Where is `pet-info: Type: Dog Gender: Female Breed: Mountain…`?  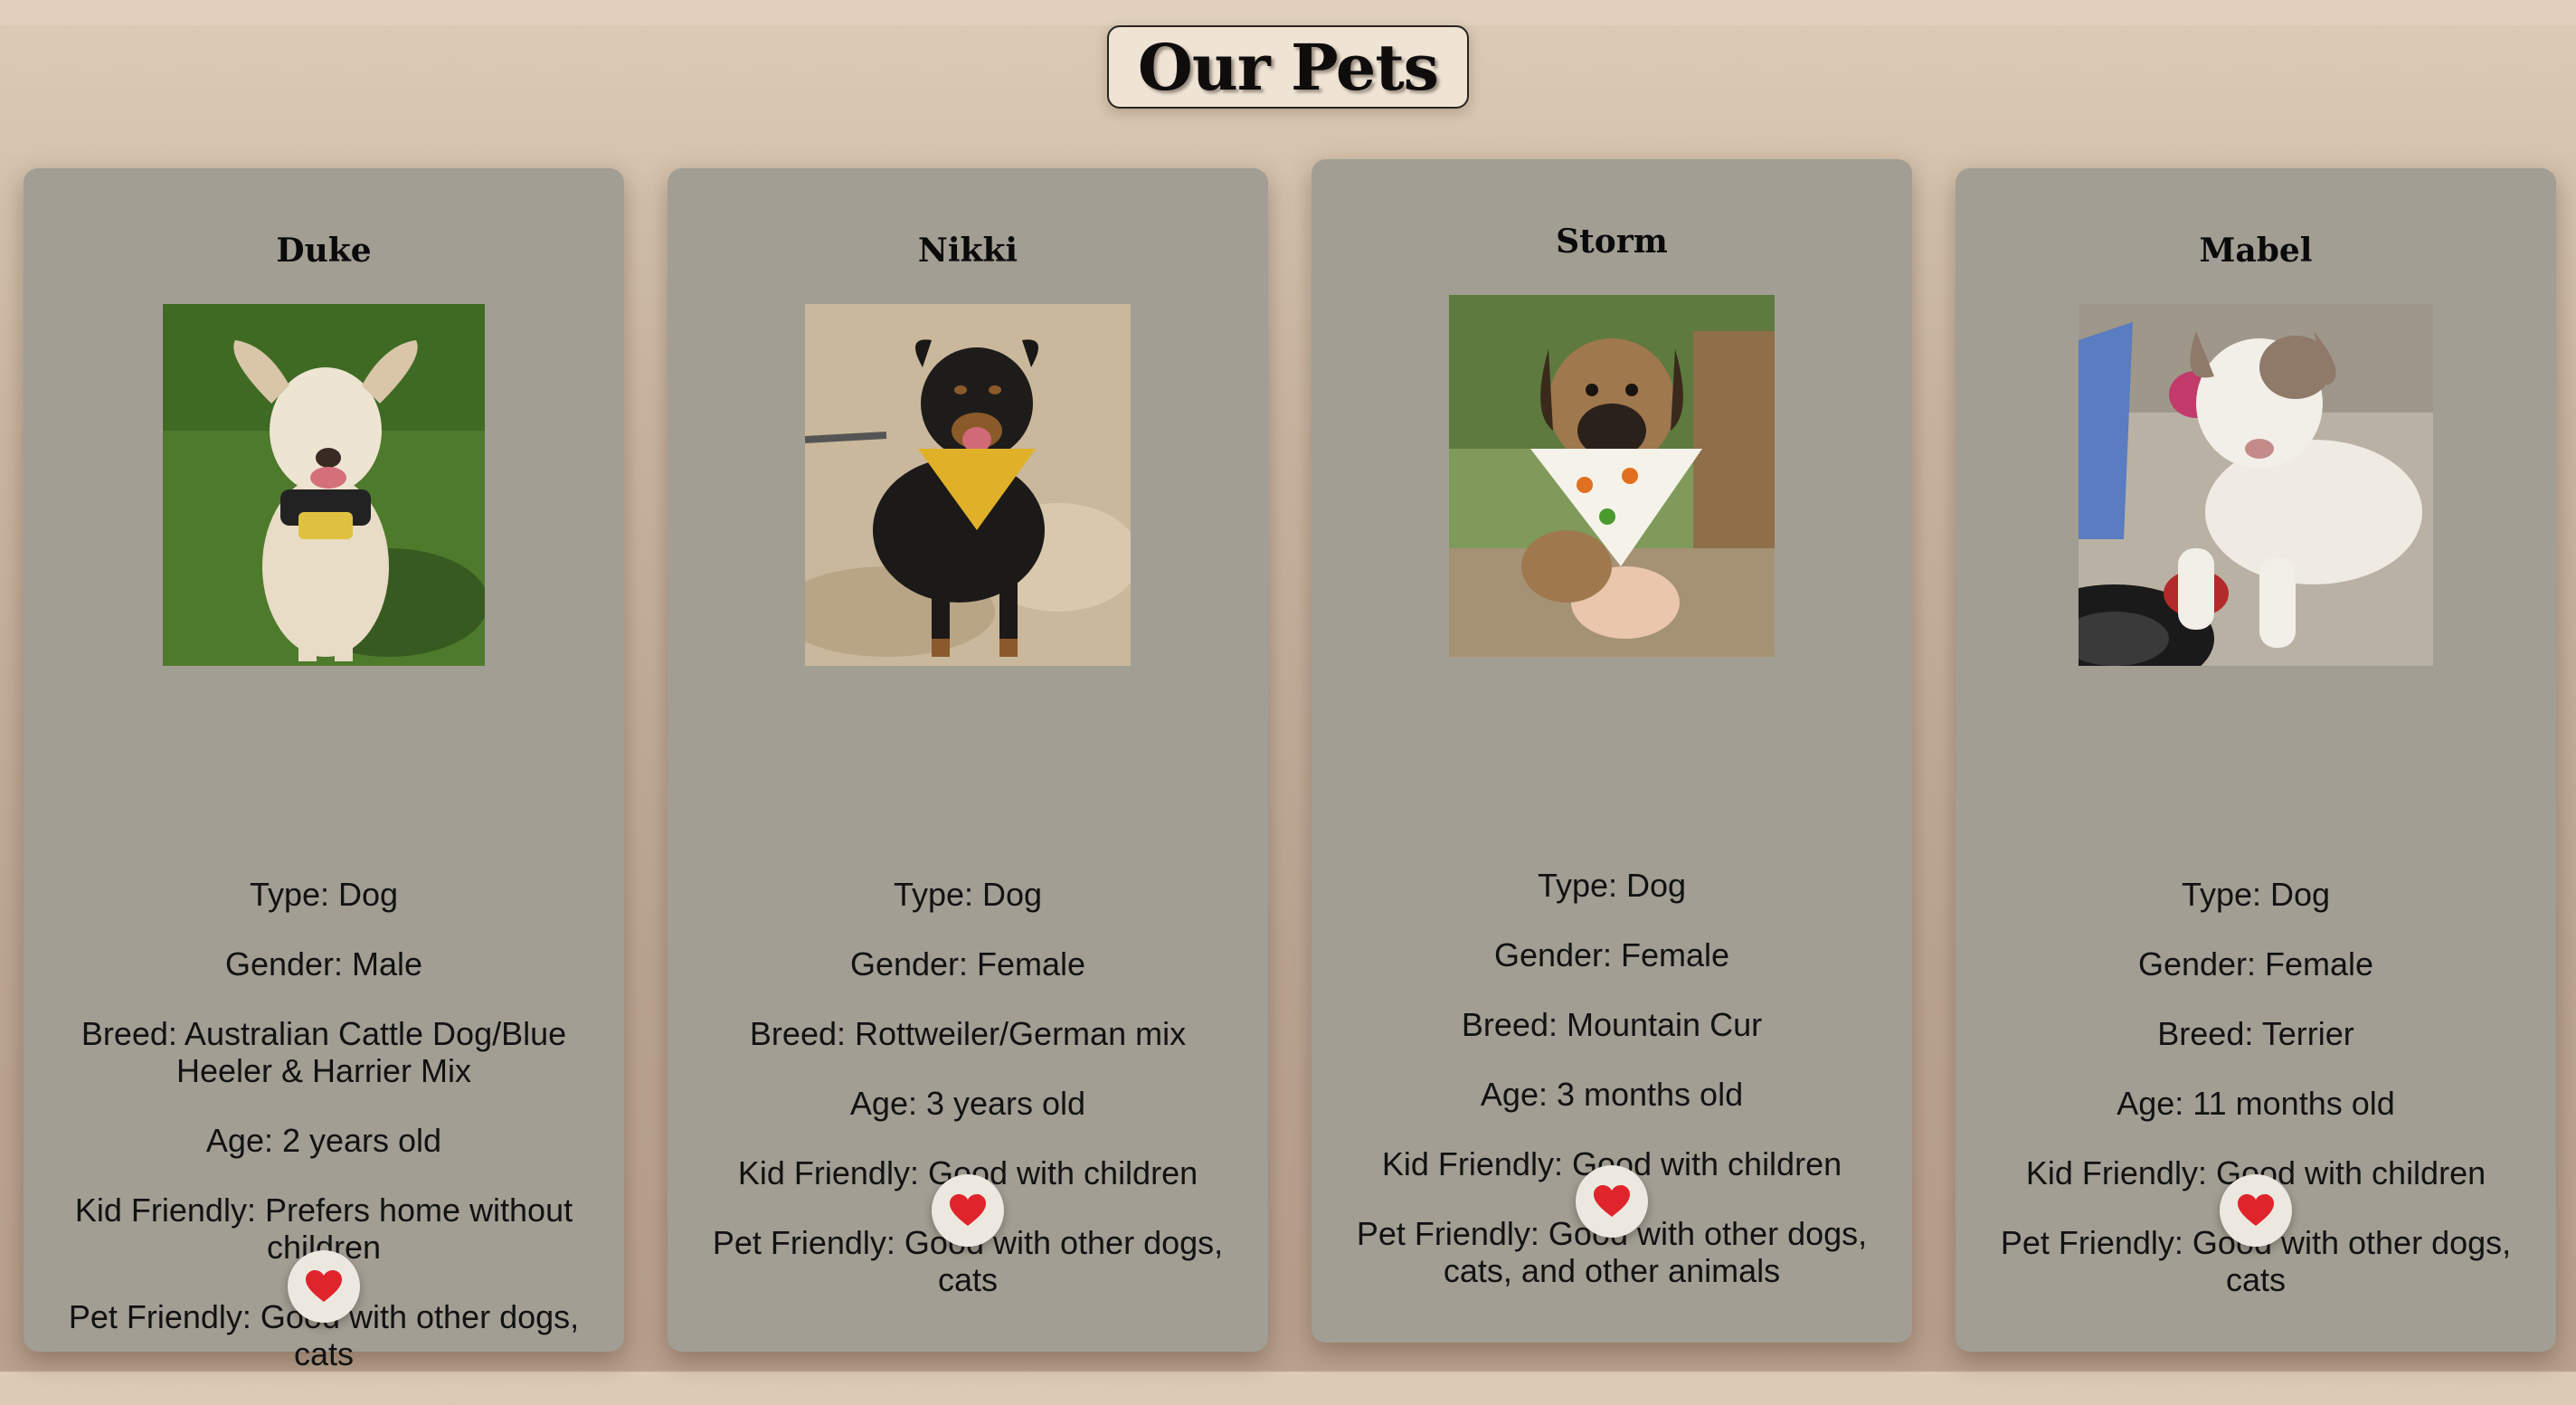 pet-info: Type: Dog Gender: Female Breed: Mountain… is located at coordinates (1612, 1094).